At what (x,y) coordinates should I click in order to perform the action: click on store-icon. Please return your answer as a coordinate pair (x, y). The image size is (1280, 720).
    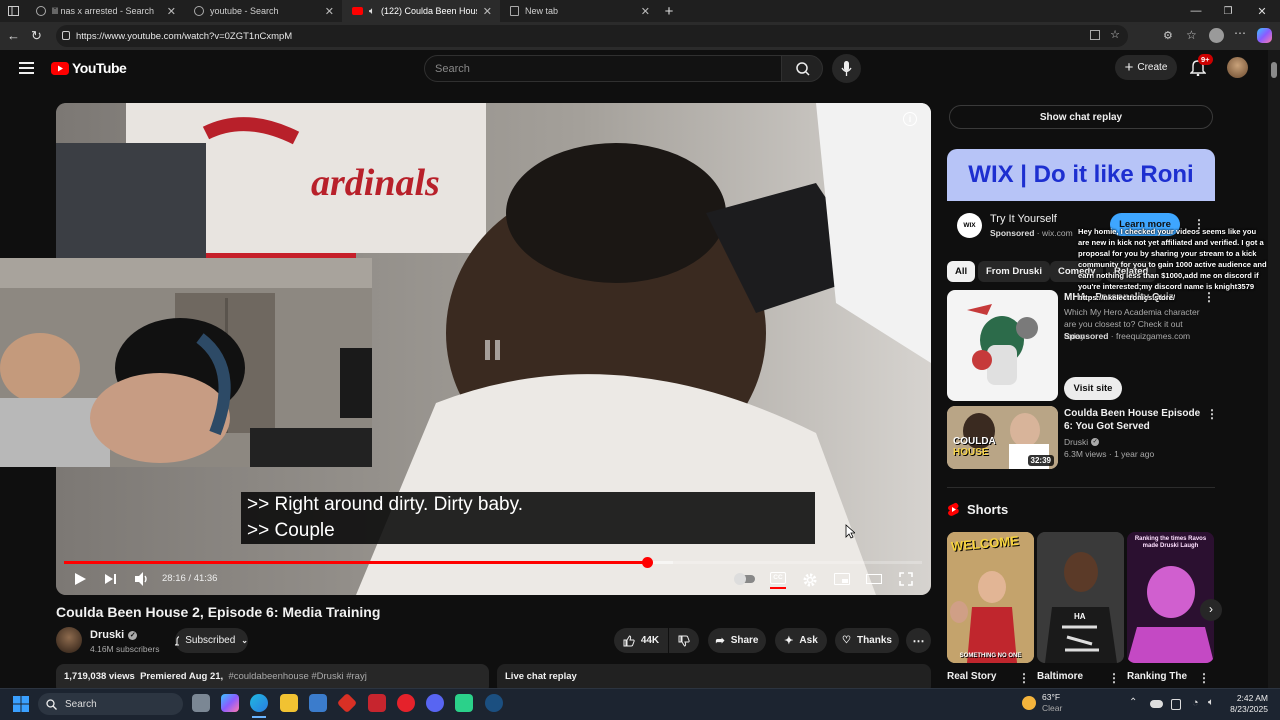
    Looking at the image, I should click on (318, 703).